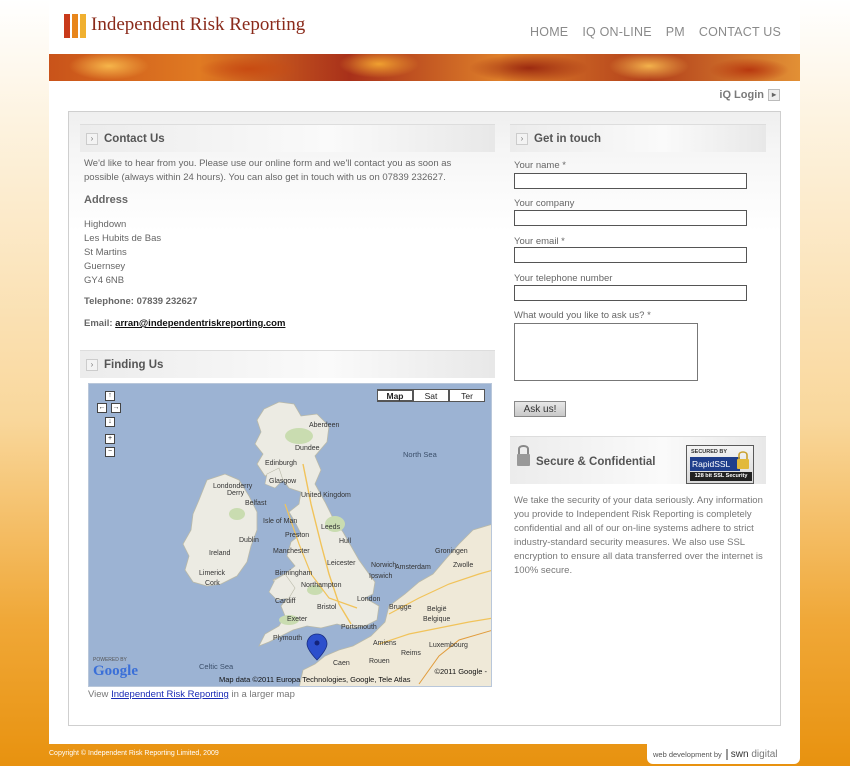  I want to click on email-label: Your email *, so click(539, 241).